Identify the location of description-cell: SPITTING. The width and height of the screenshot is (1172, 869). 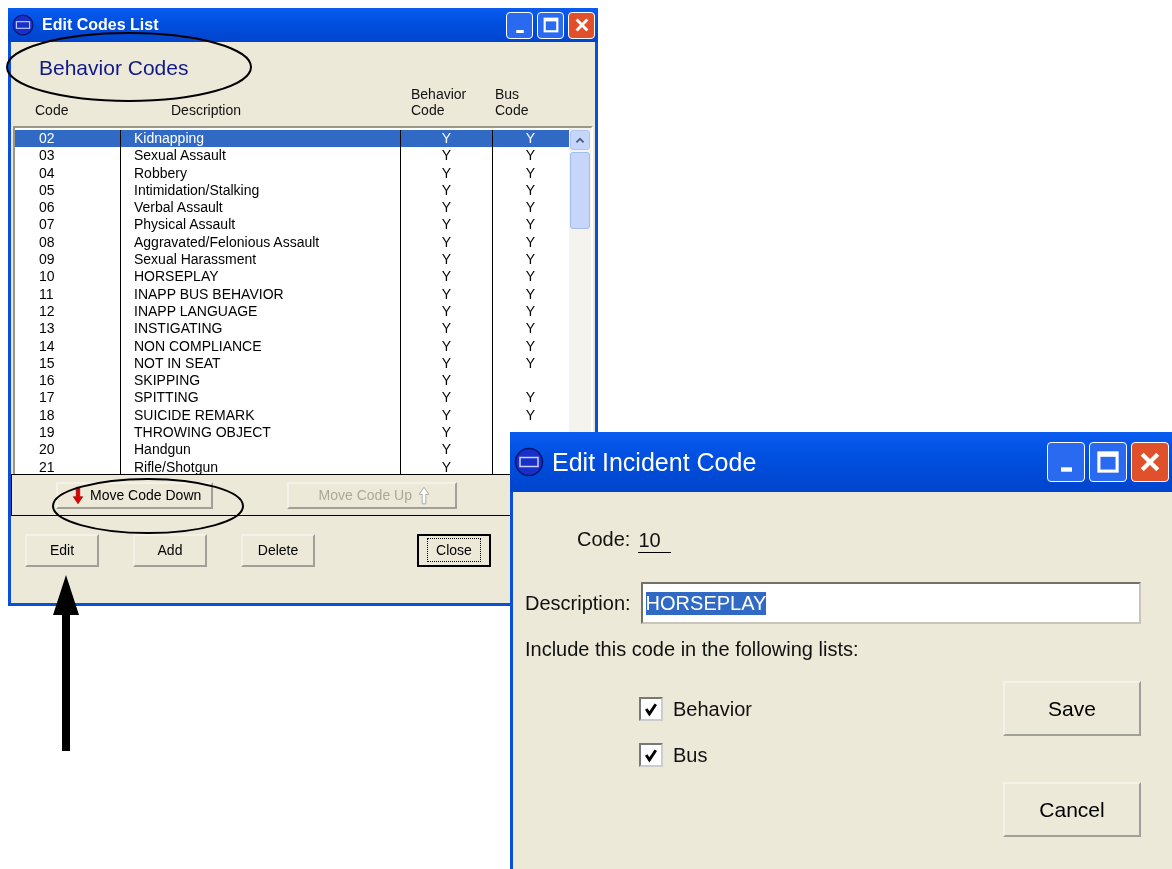
(261, 398).